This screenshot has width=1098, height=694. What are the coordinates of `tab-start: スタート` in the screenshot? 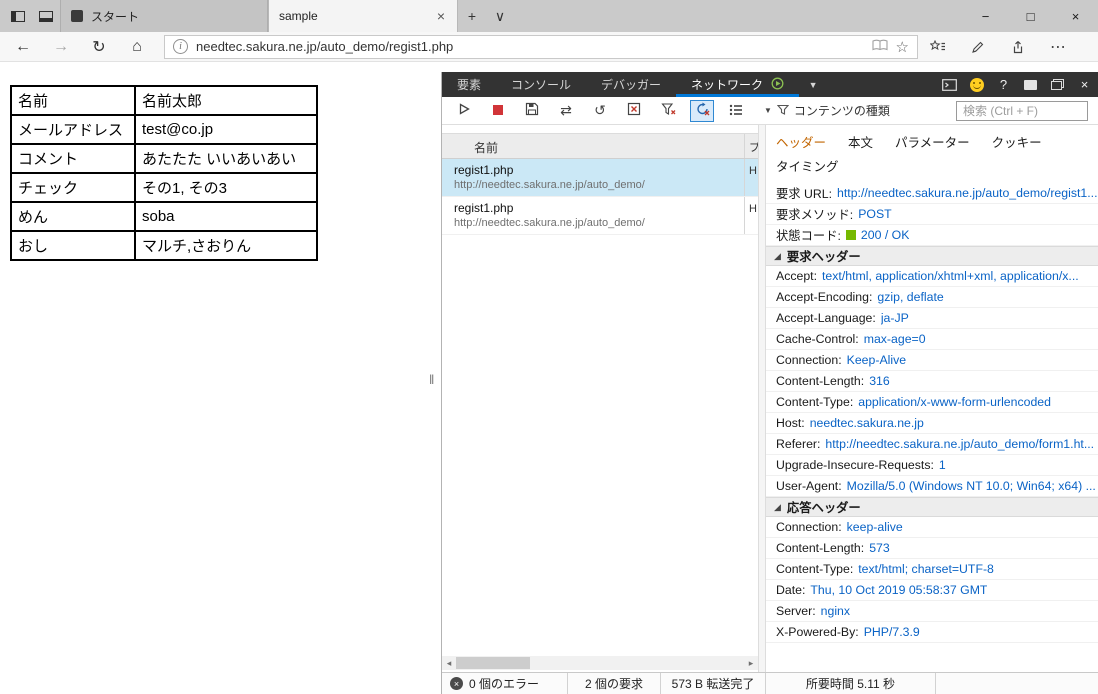 It's located at (164, 16).